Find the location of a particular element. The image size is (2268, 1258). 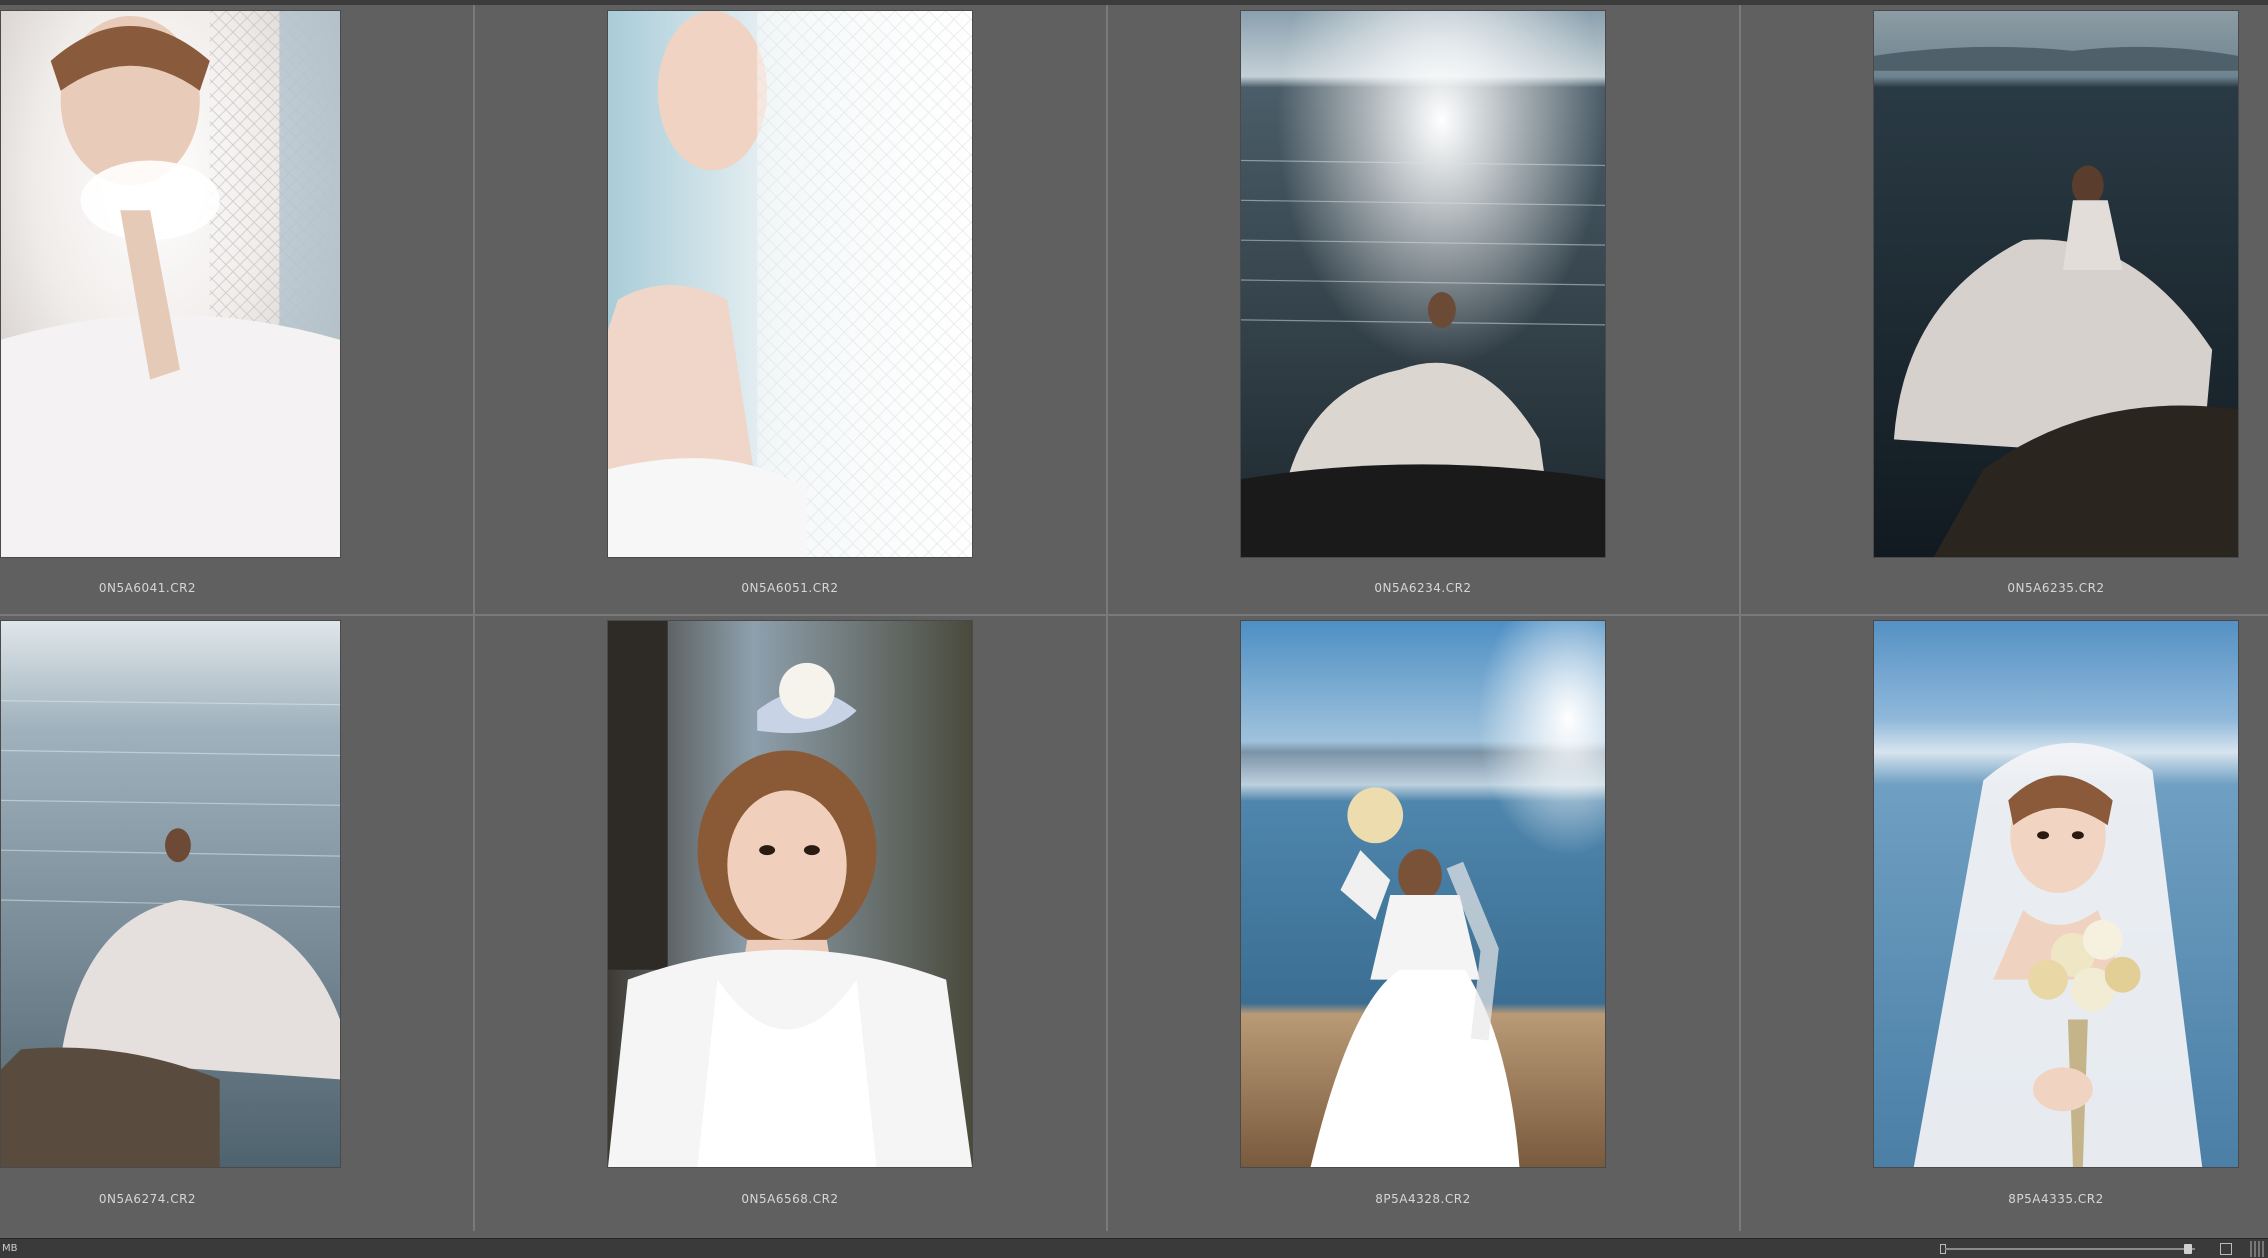

resize-grip-icon is located at coordinates (2257, 1249).